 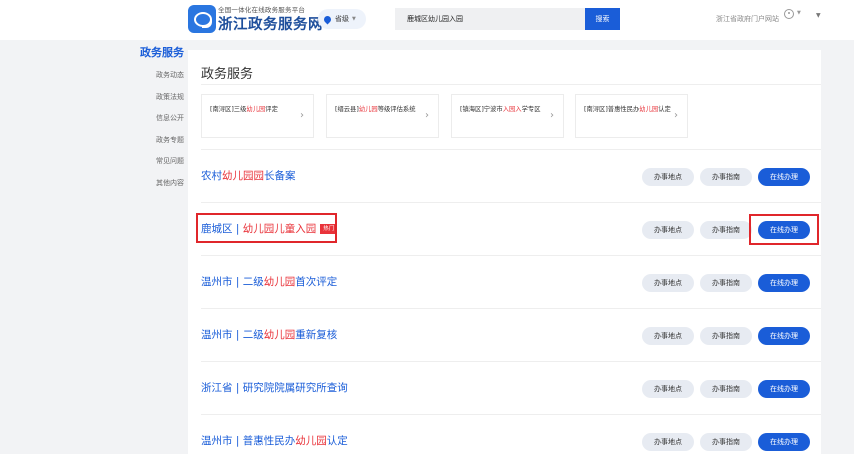 I want to click on service-row: 温州市 | 普惠性民办幼儿园认定 办事地点 办事指南 在线办理, so click(x=511, y=434).